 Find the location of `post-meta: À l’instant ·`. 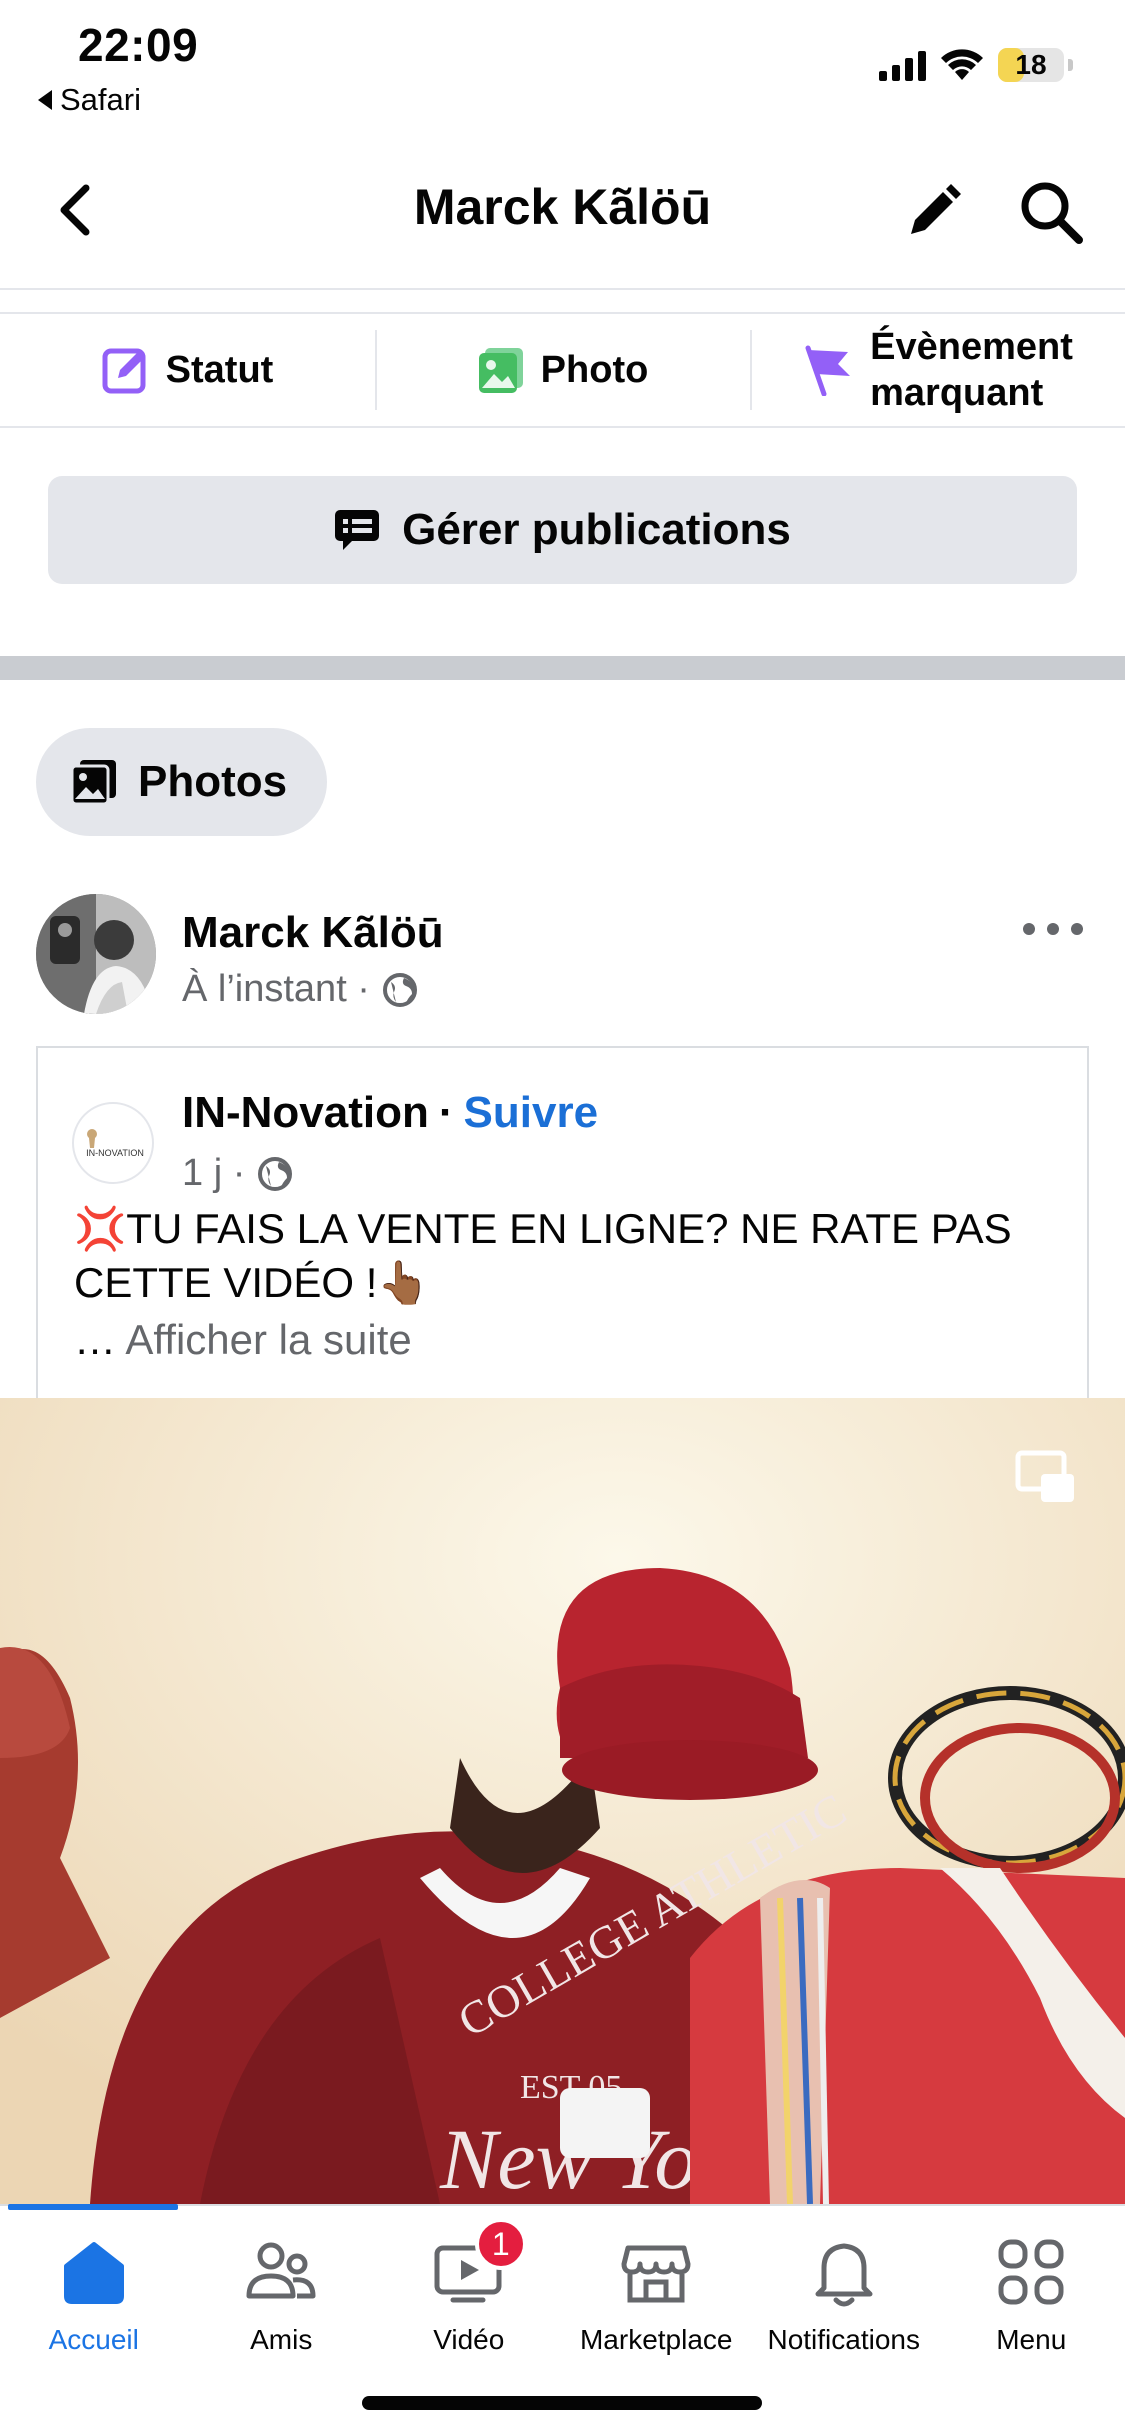

post-meta: À l’instant · is located at coordinates (300, 989).